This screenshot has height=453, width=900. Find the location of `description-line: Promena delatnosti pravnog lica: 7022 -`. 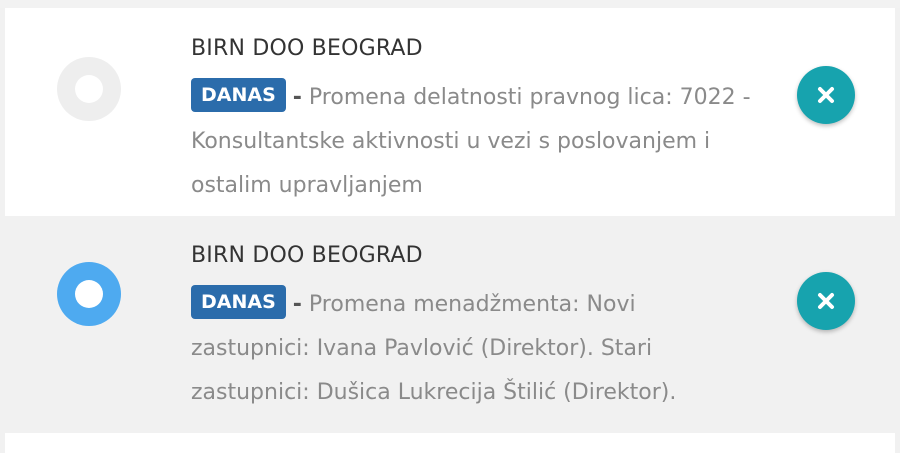

description-line: Promena delatnosti pravnog lica: 7022 - is located at coordinates (529, 97).